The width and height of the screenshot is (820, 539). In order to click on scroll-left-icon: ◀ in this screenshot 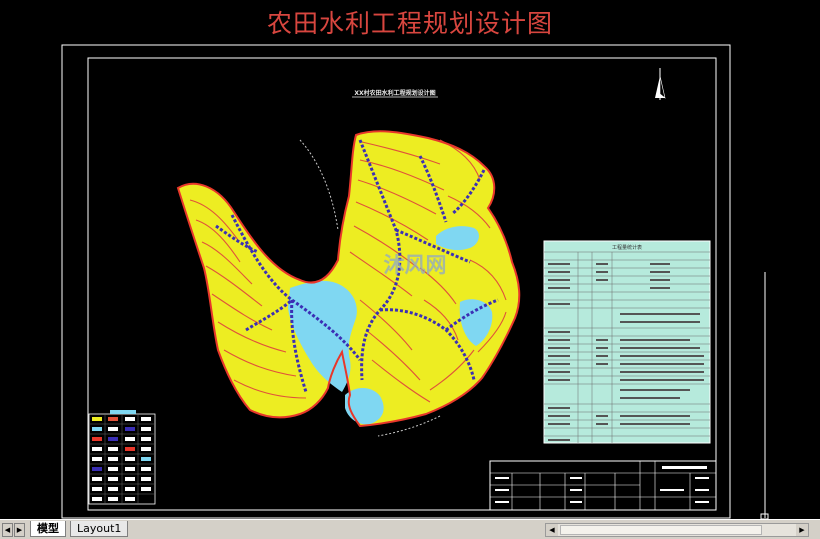, I will do `click(552, 530)`.